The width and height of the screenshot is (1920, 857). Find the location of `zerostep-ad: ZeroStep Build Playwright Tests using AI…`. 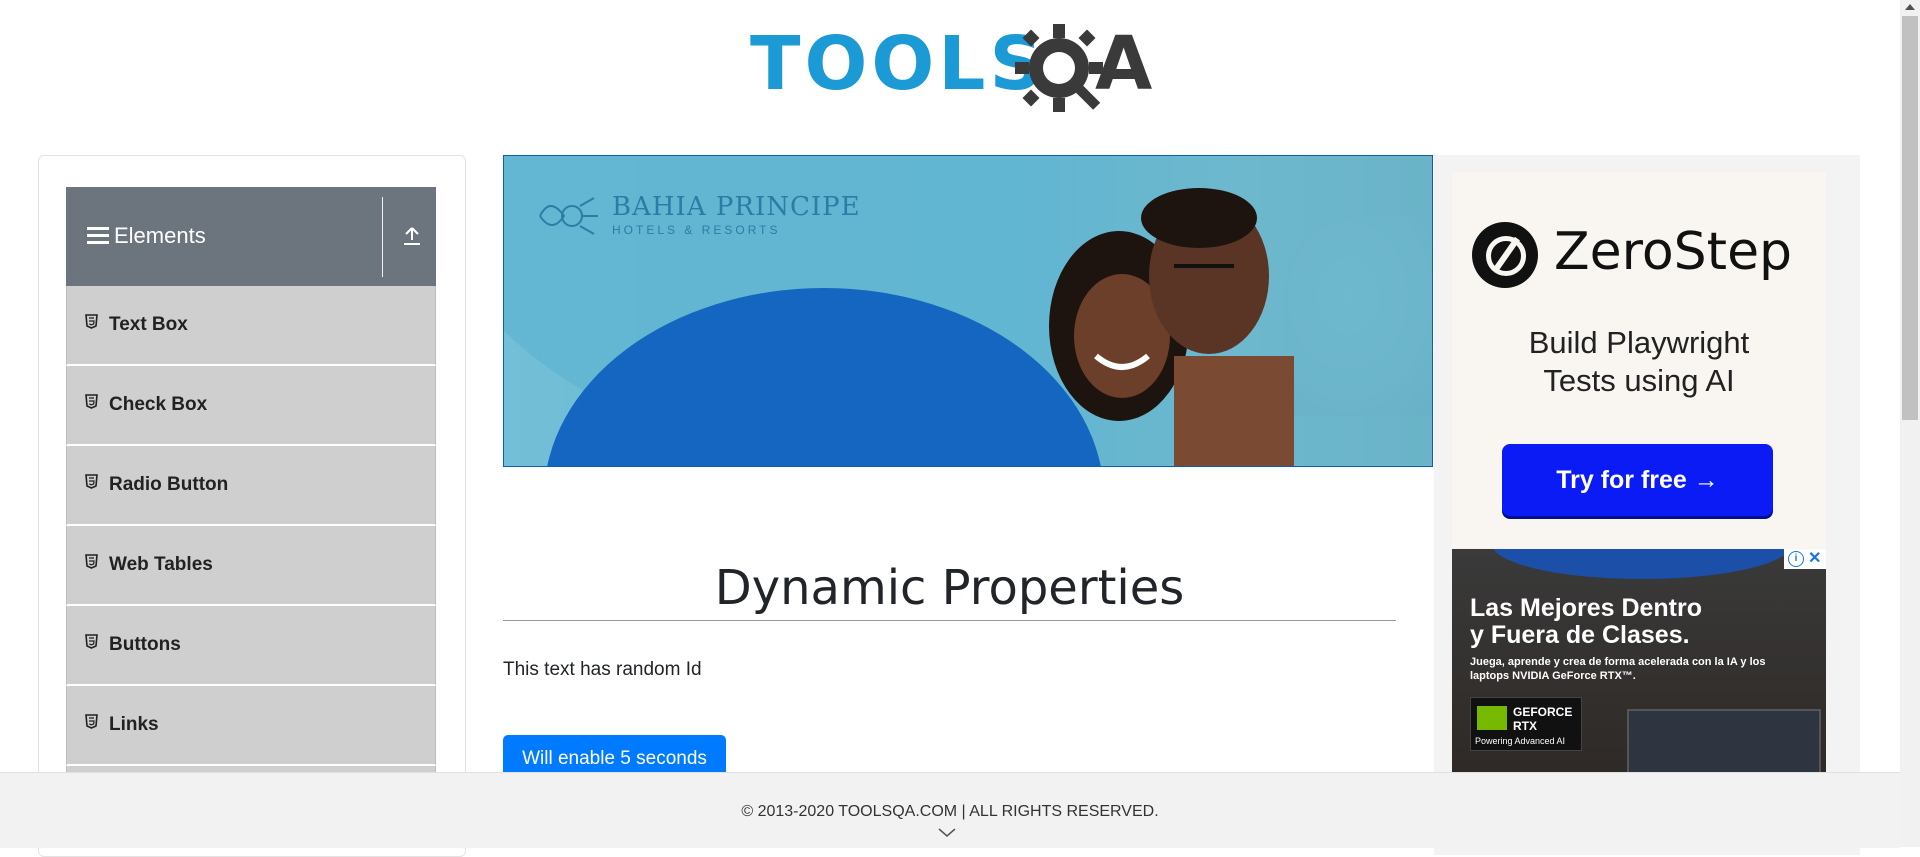

zerostep-ad: ZeroStep Build Playwright Tests using AI… is located at coordinates (1639, 360).